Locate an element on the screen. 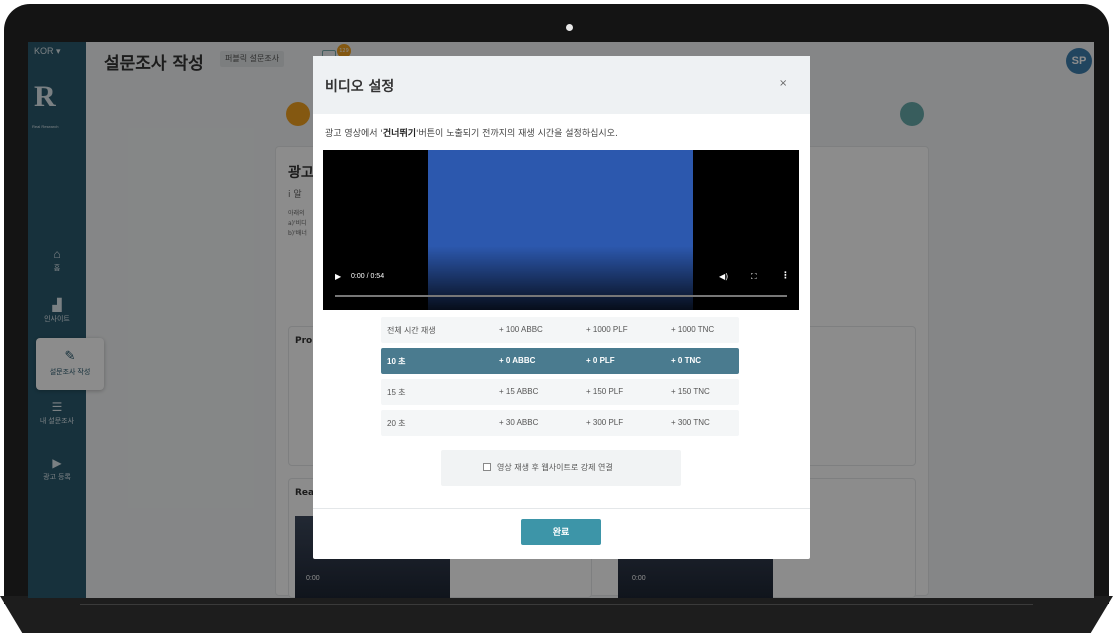 Image resolution: width=1113 pixels, height=633 pixels. option-abbc: + 0 ABBC is located at coordinates (517, 360).